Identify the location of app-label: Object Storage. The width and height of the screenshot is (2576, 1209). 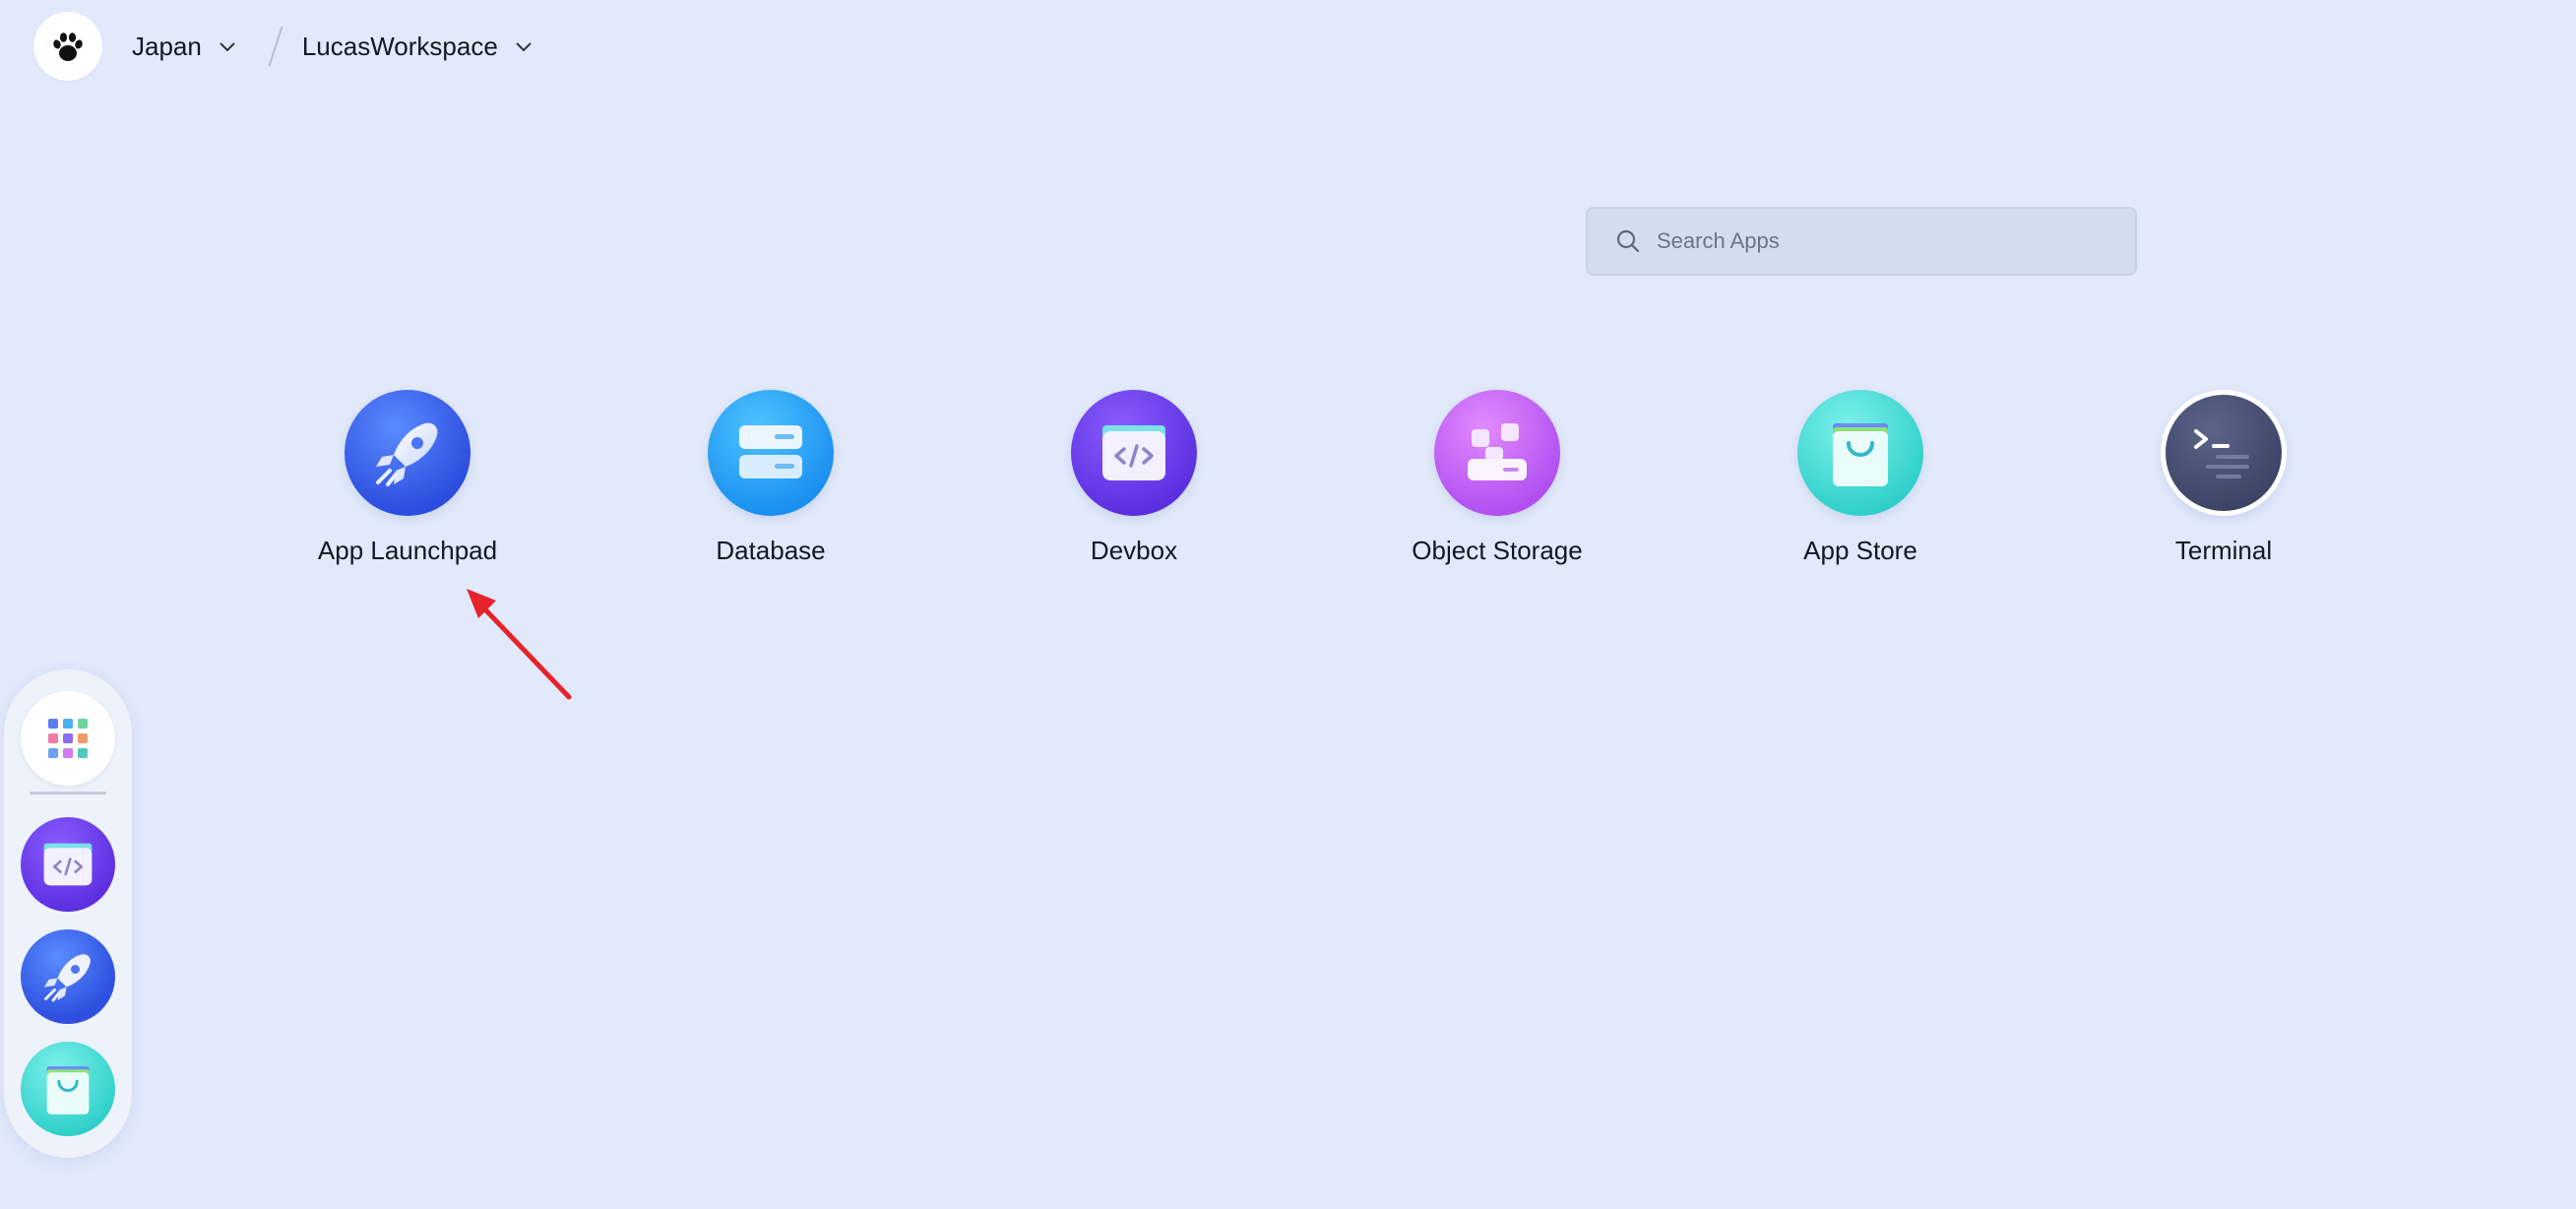
(1497, 550).